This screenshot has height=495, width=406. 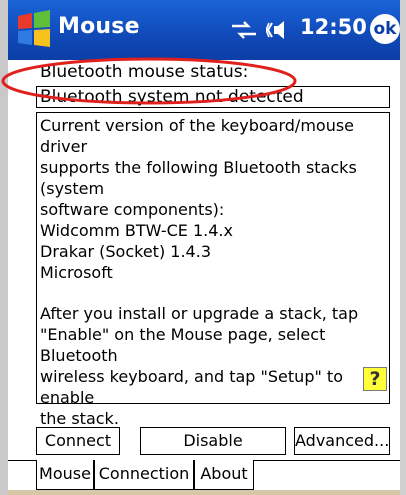 What do you see at coordinates (172, 97) in the screenshot?
I see `status-value: Bluetooth system not detected` at bounding box center [172, 97].